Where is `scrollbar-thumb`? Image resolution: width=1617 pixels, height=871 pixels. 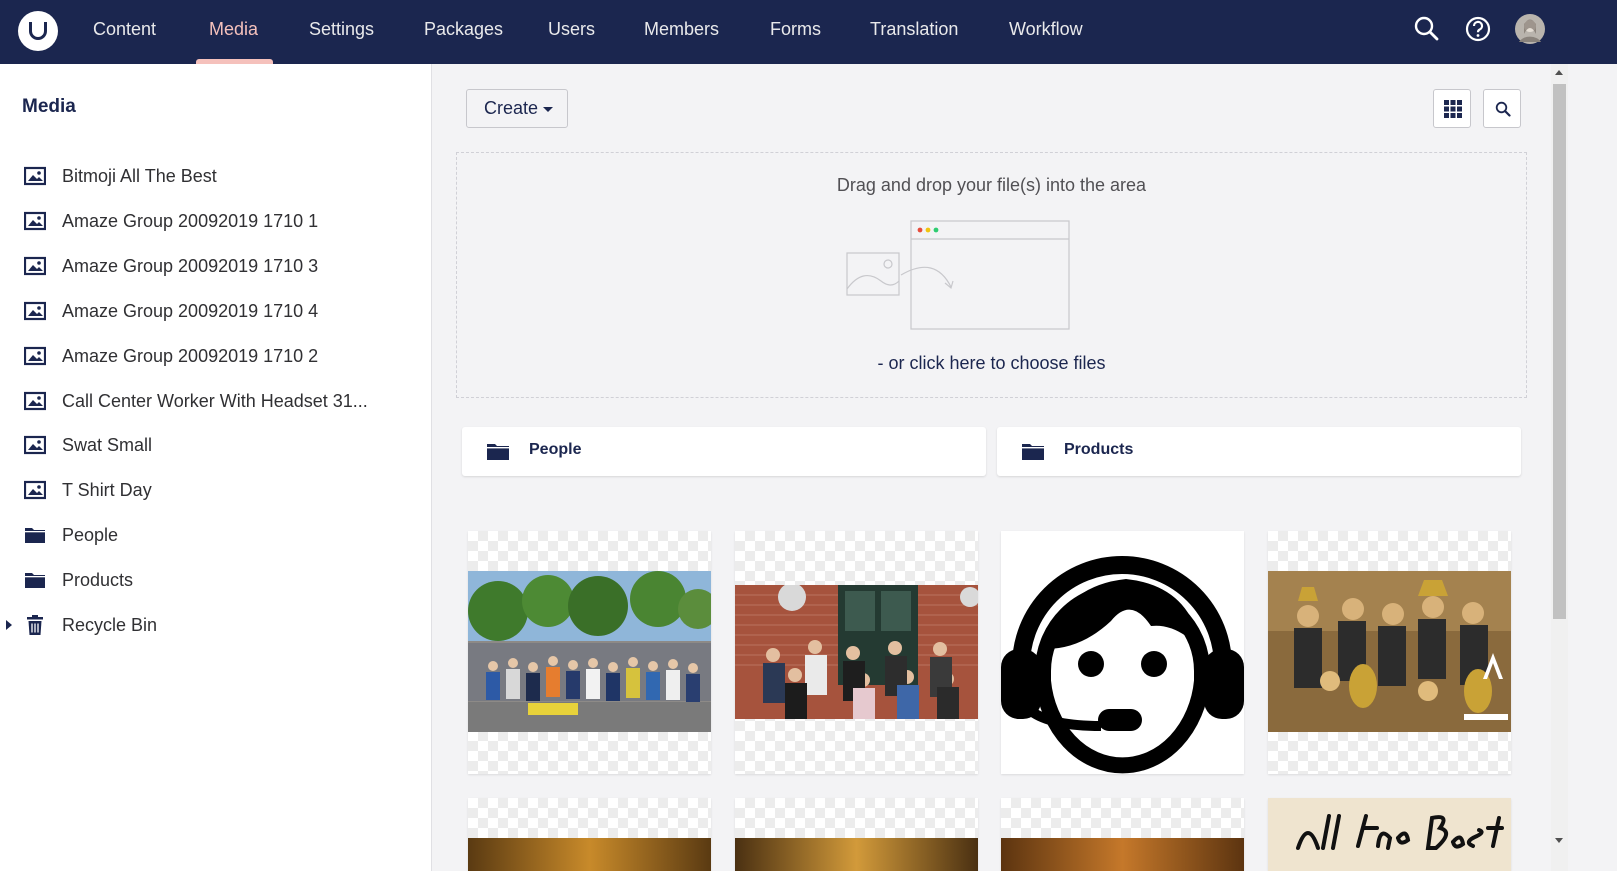
scrollbar-thumb is located at coordinates (1559, 351).